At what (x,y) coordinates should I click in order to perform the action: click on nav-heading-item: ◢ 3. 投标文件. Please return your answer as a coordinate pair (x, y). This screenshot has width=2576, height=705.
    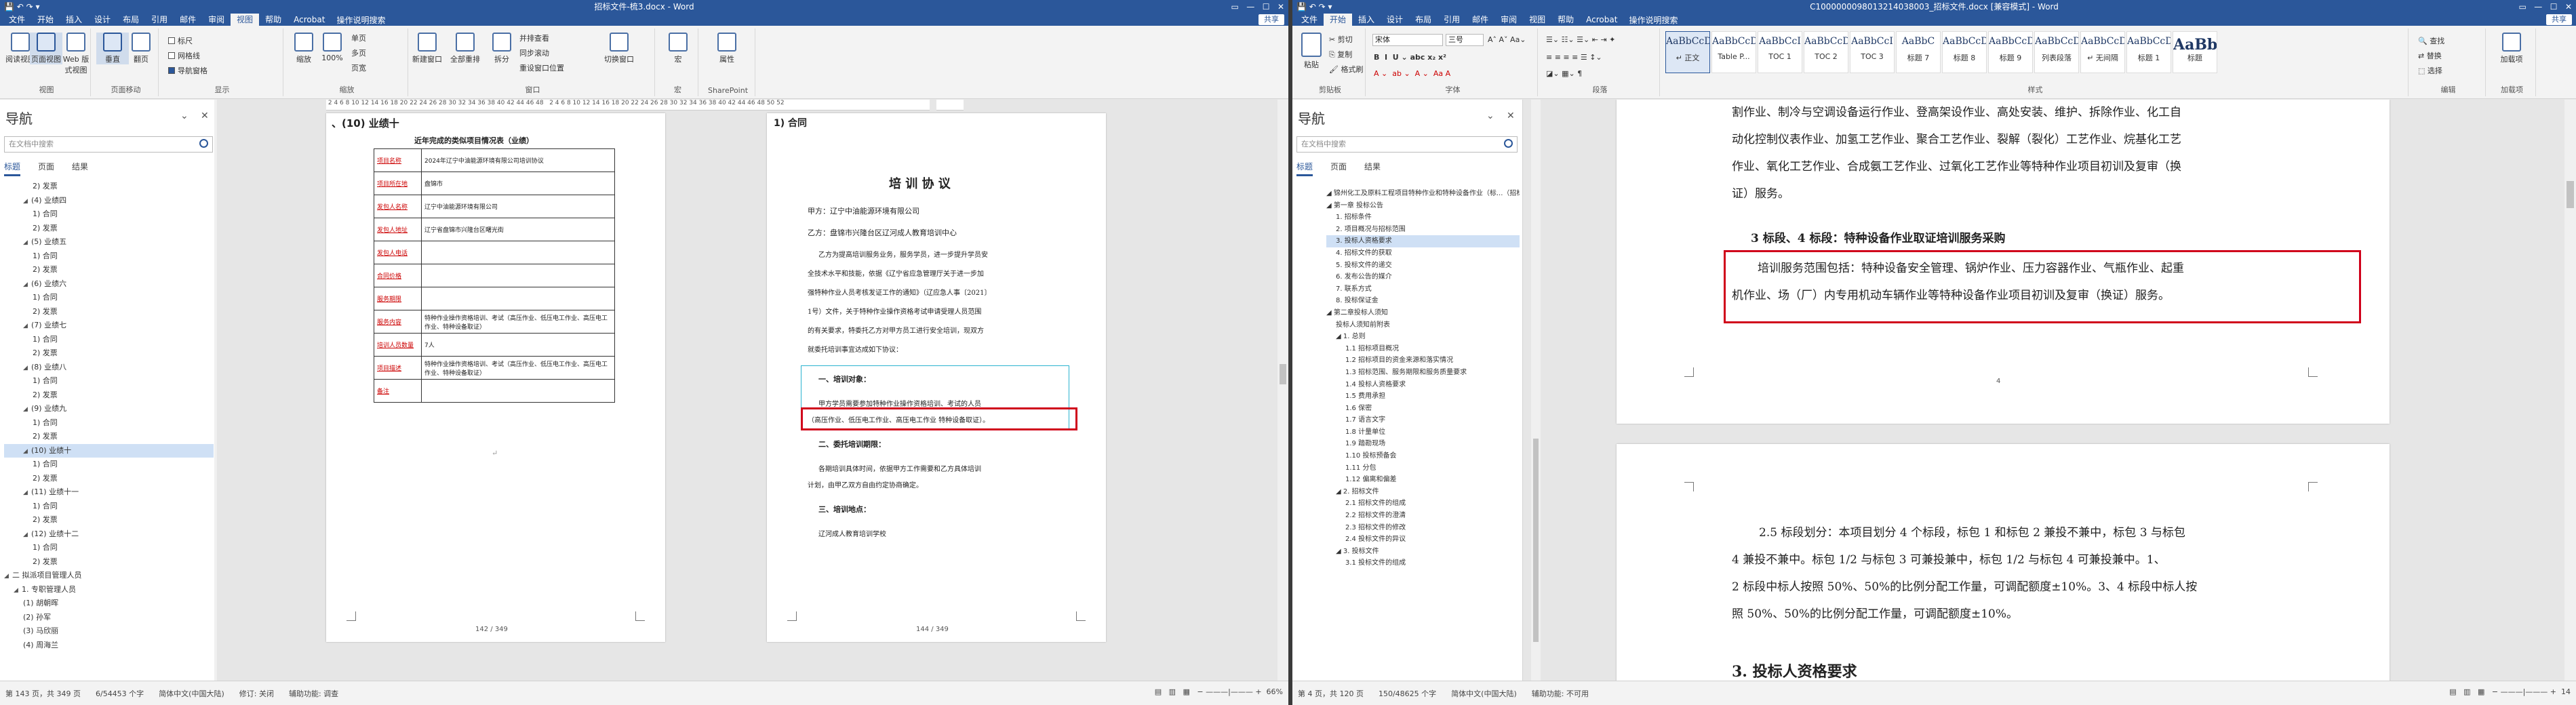
    Looking at the image, I should click on (1423, 552).